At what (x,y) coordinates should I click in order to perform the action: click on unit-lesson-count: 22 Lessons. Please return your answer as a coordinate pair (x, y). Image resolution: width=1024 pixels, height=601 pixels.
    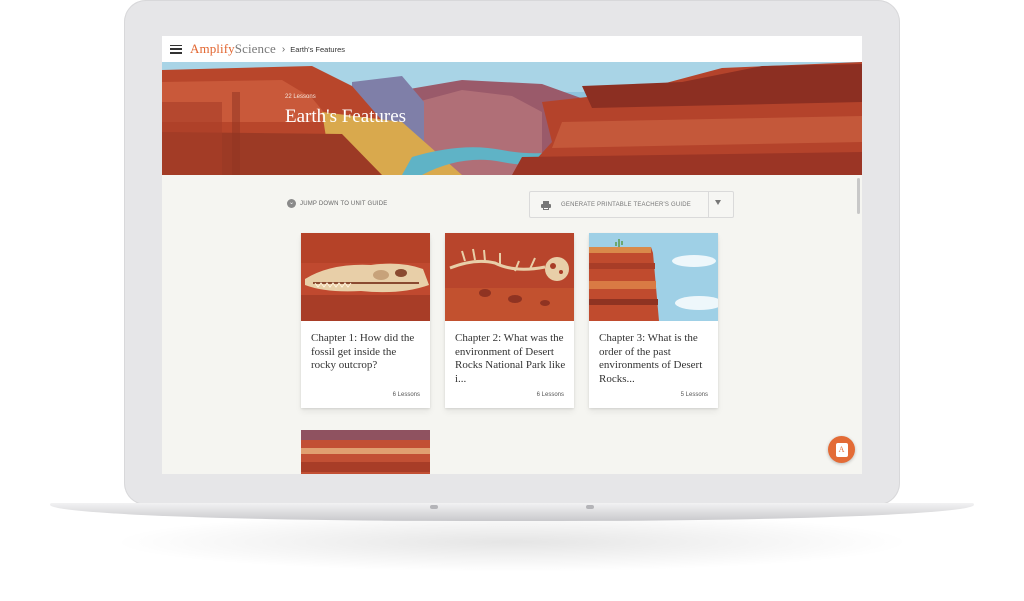
    Looking at the image, I should click on (300, 97).